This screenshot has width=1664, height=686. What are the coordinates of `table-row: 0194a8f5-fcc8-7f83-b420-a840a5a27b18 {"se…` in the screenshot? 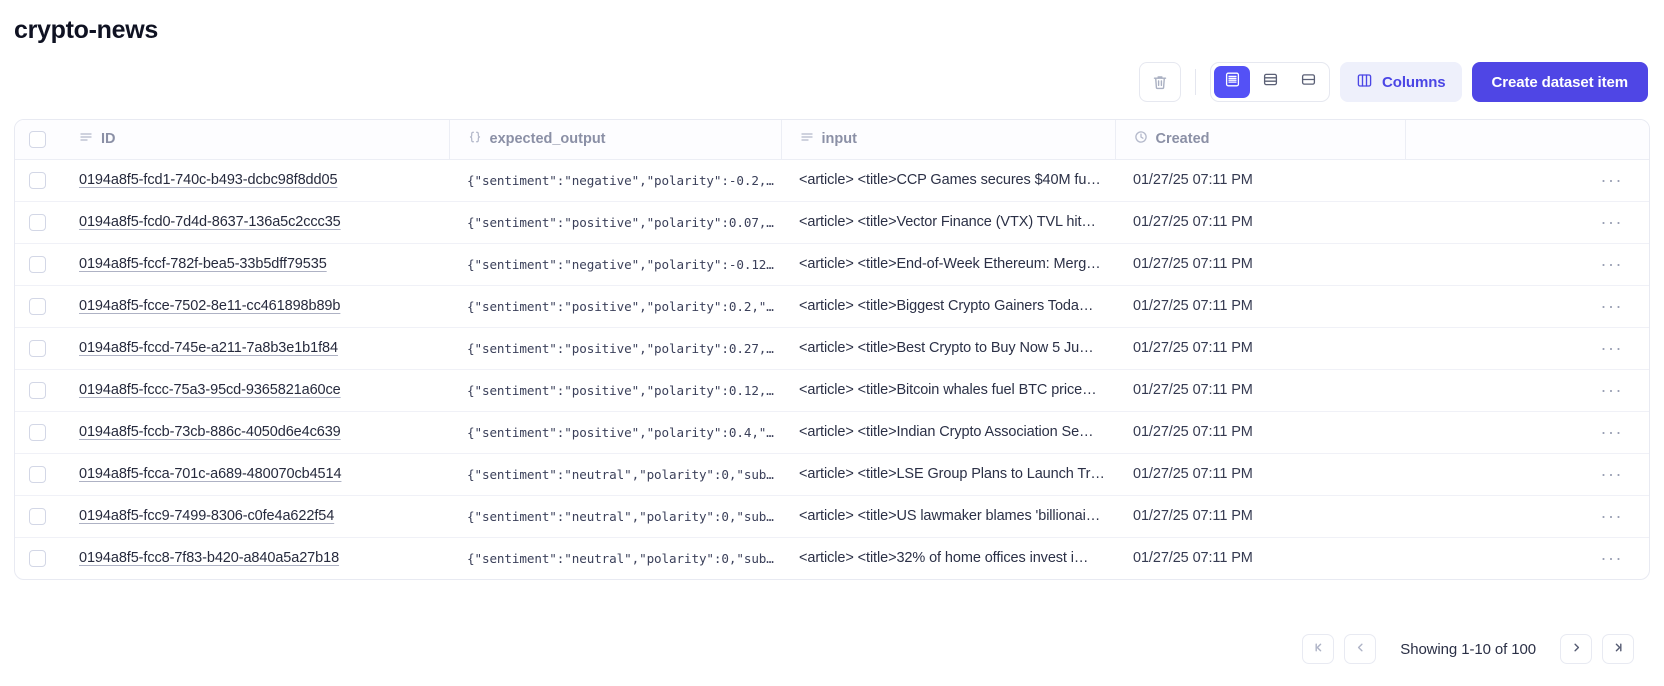 It's located at (832, 558).